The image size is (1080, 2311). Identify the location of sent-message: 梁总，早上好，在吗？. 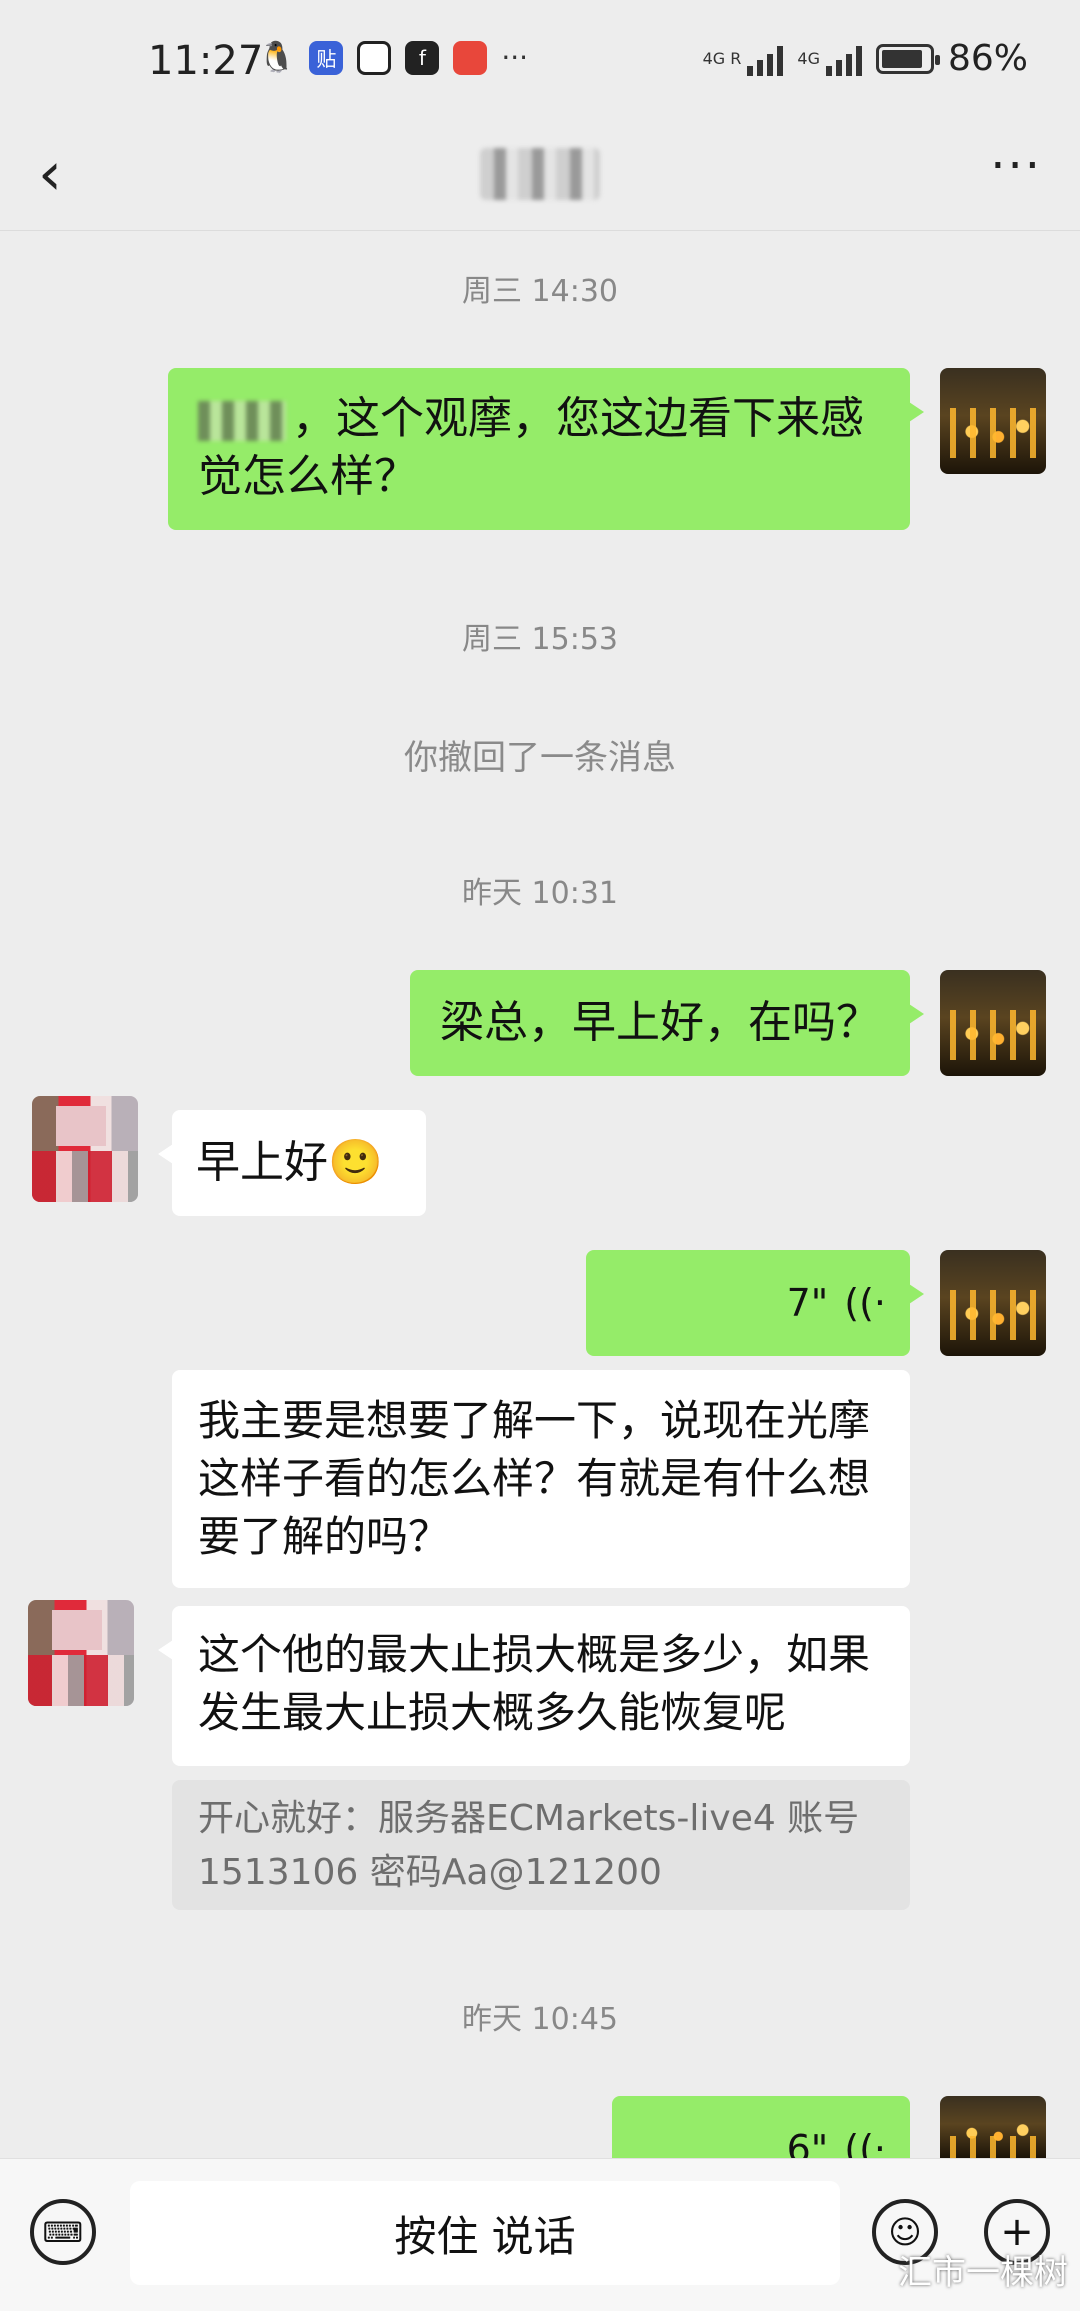
(667, 1023).